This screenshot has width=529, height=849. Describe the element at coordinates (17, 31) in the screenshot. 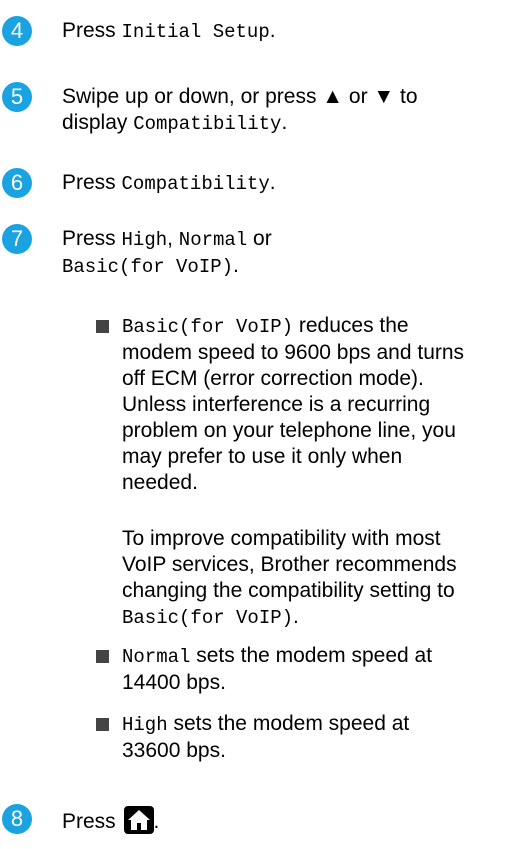

I see `step-number-badge: 4` at that location.